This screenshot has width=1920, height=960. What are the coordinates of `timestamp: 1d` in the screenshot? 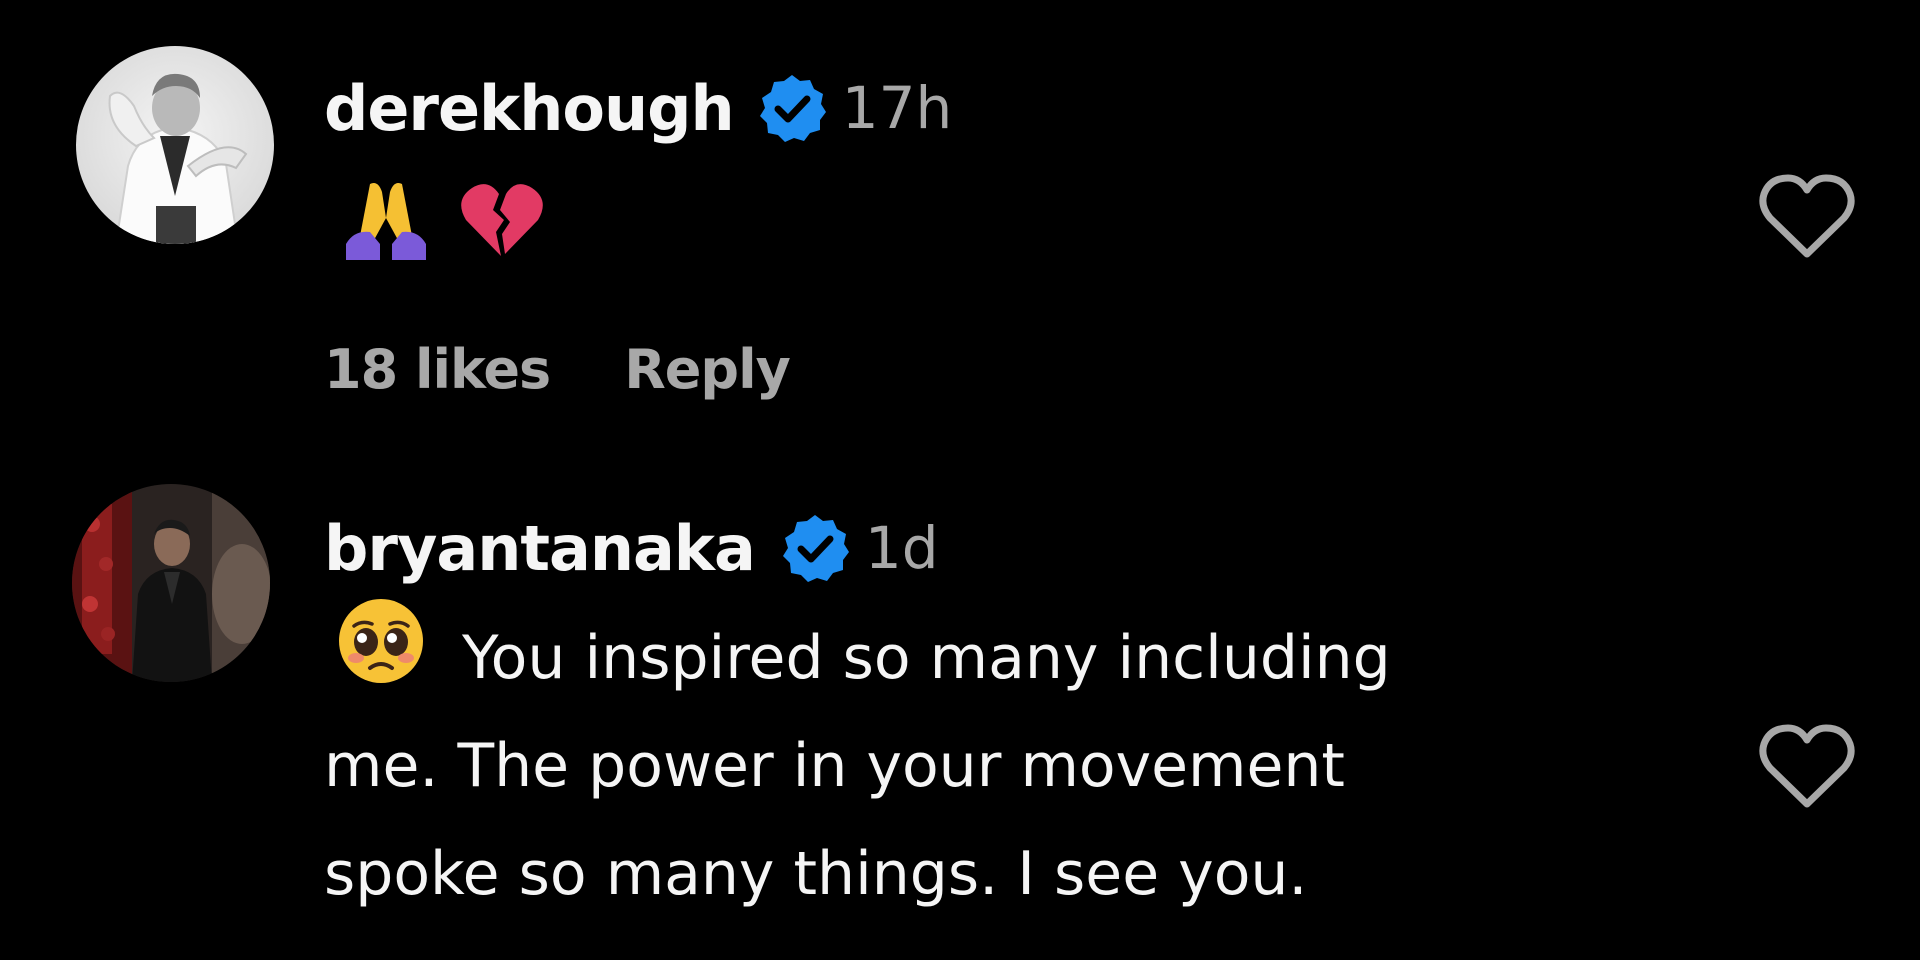 It's located at (902, 548).